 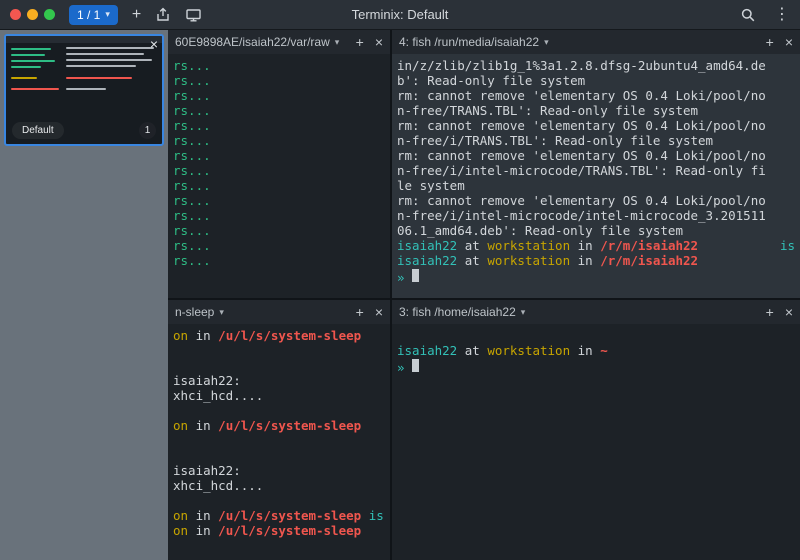 I want to click on pane-title: 3: fish /home/isaiah22, so click(x=457, y=312).